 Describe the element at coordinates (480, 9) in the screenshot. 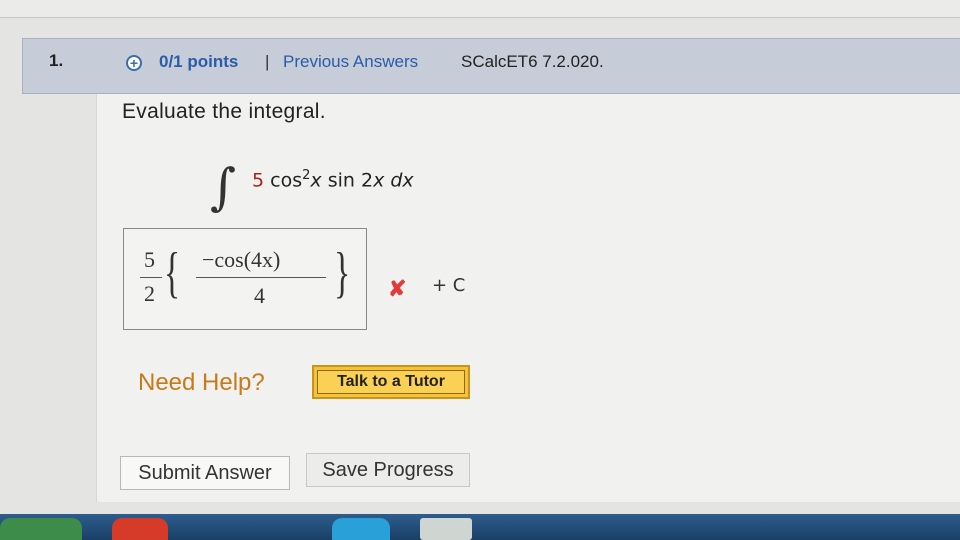

I see `outer-frame` at that location.